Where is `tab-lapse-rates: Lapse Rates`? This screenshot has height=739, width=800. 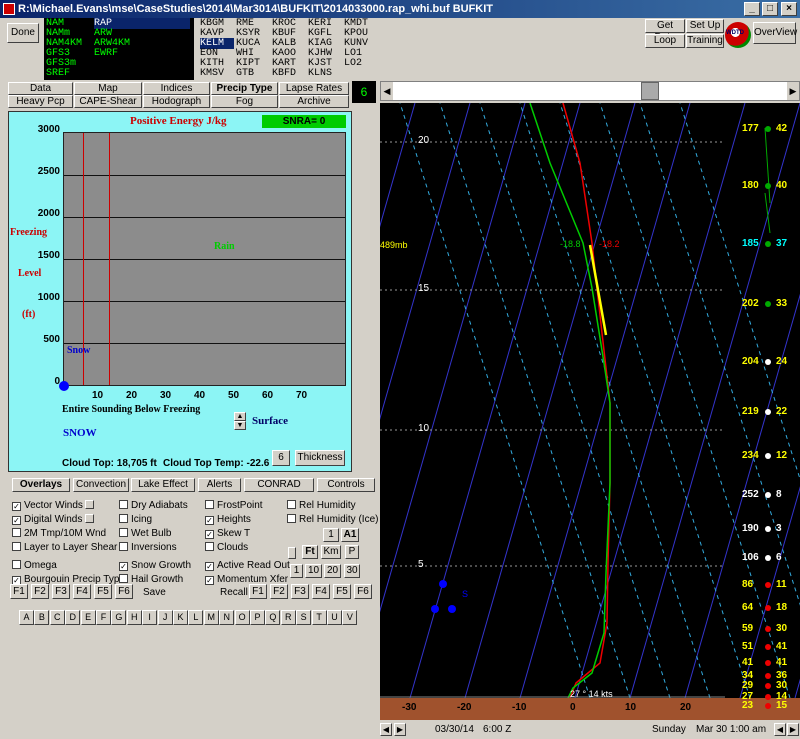
tab-lapse-rates: Lapse Rates is located at coordinates (314, 88).